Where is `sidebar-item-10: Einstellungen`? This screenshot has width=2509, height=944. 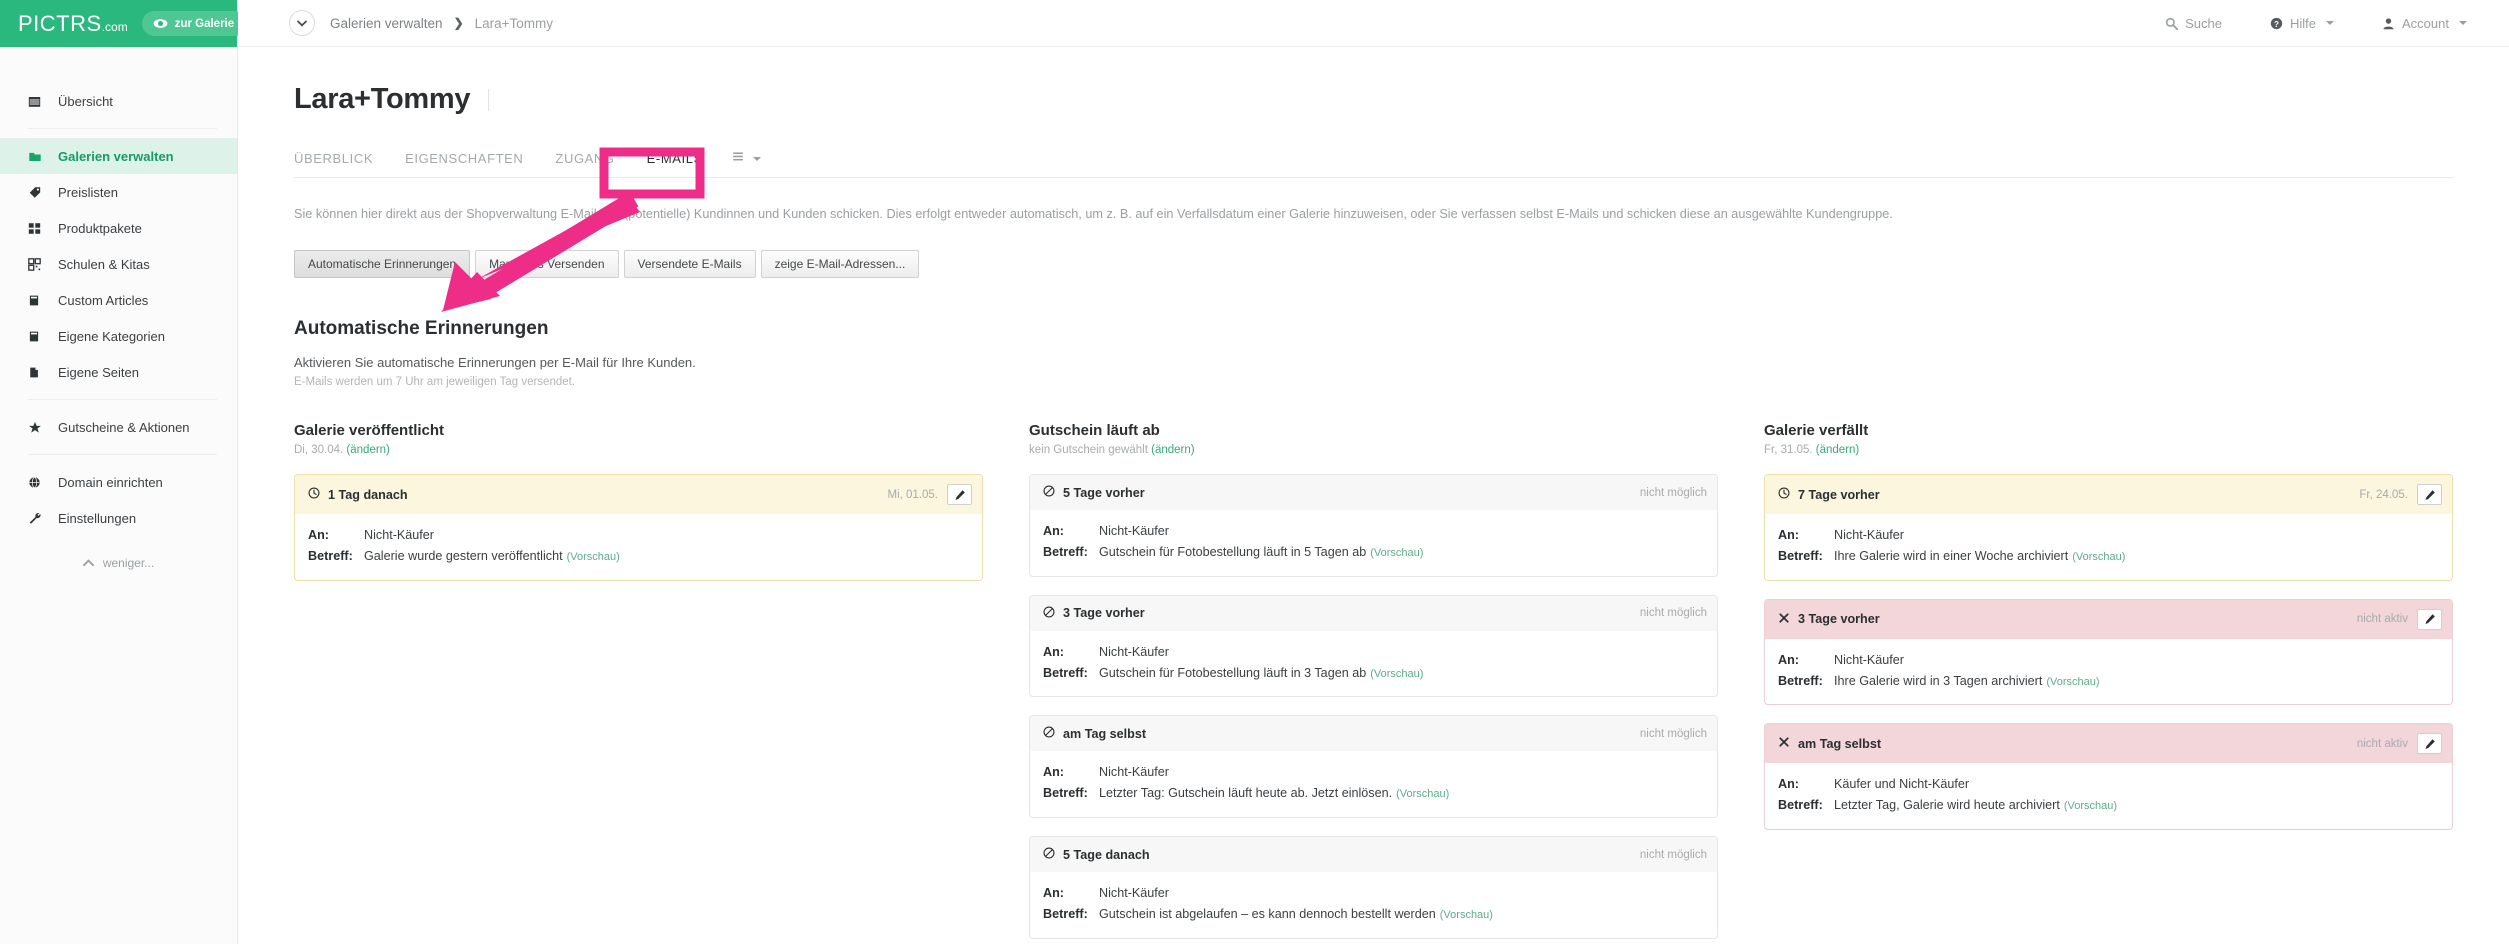 sidebar-item-10: Einstellungen is located at coordinates (118, 518).